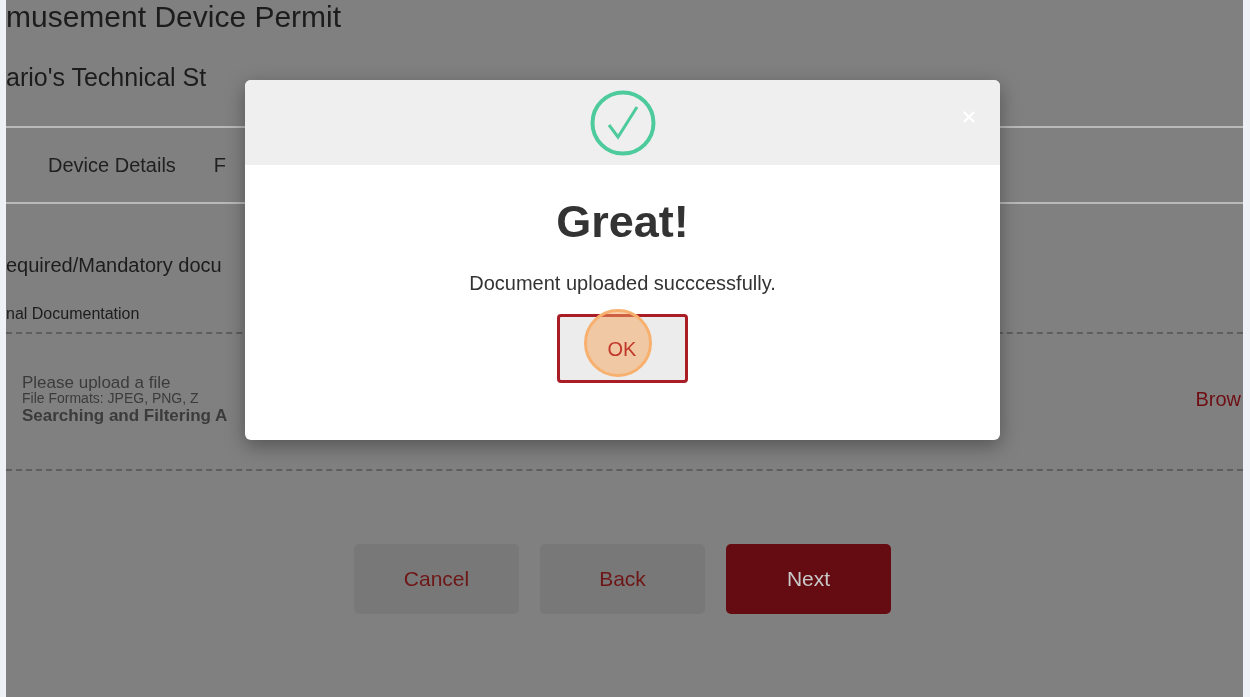  I want to click on dialog-message: Document uploaded succcessfully., so click(622, 283).